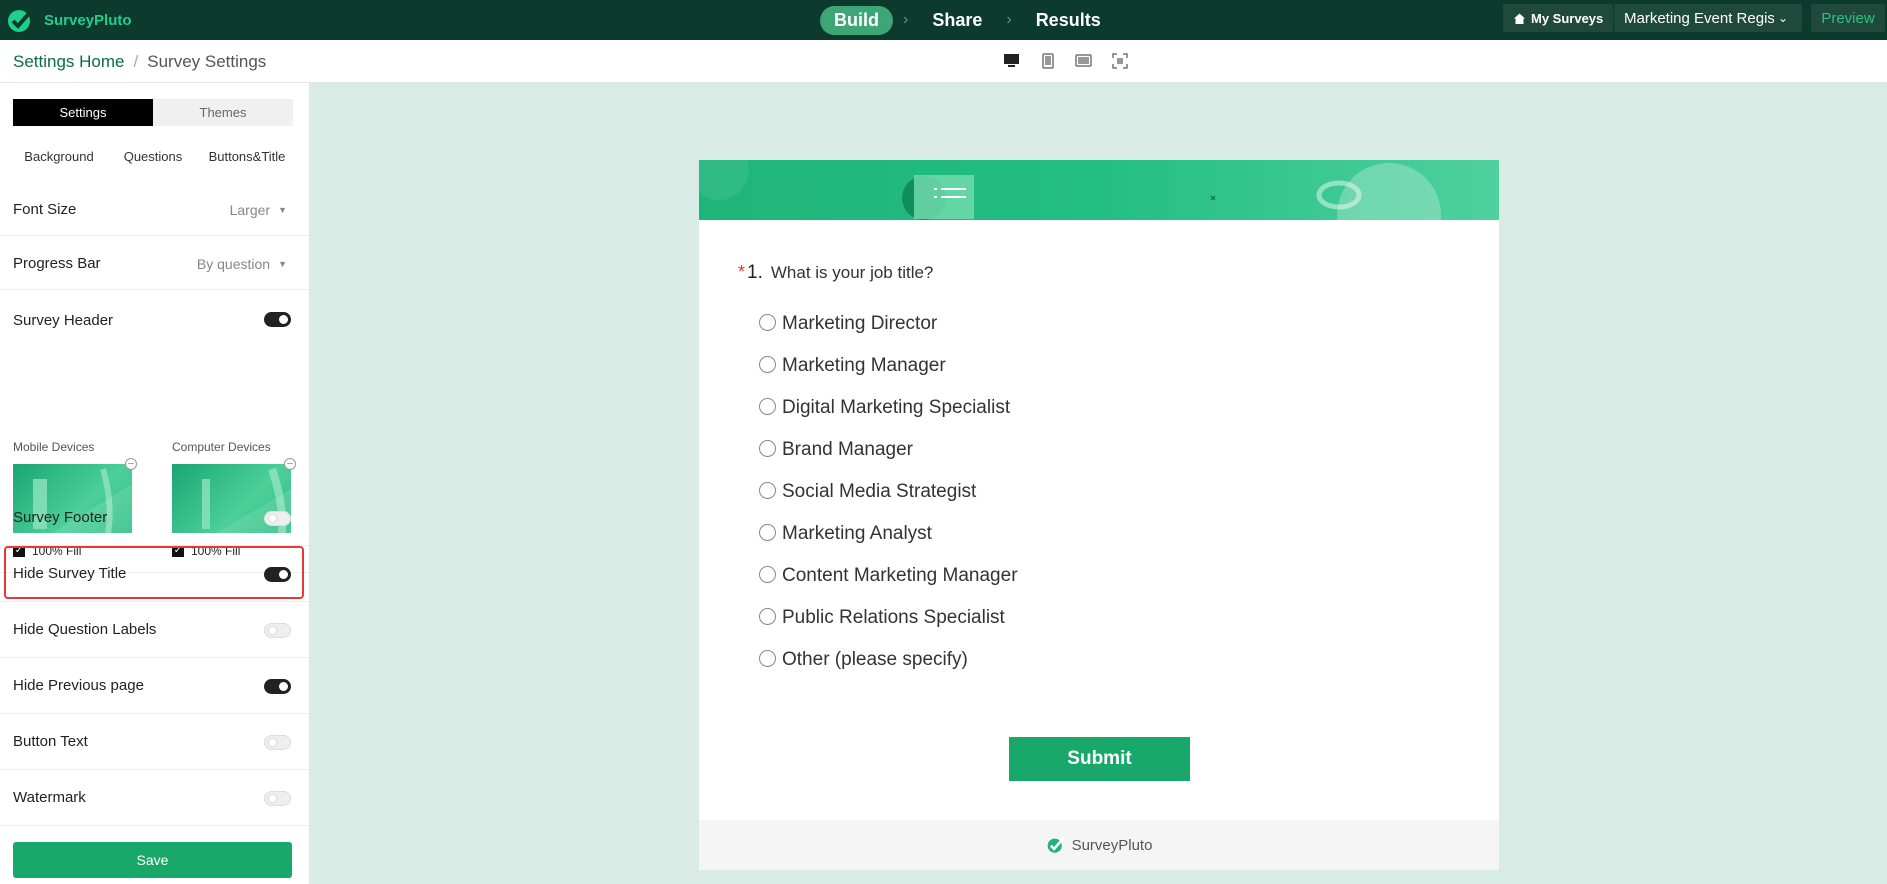  What do you see at coordinates (957, 20) in the screenshot?
I see `step-share: Share` at bounding box center [957, 20].